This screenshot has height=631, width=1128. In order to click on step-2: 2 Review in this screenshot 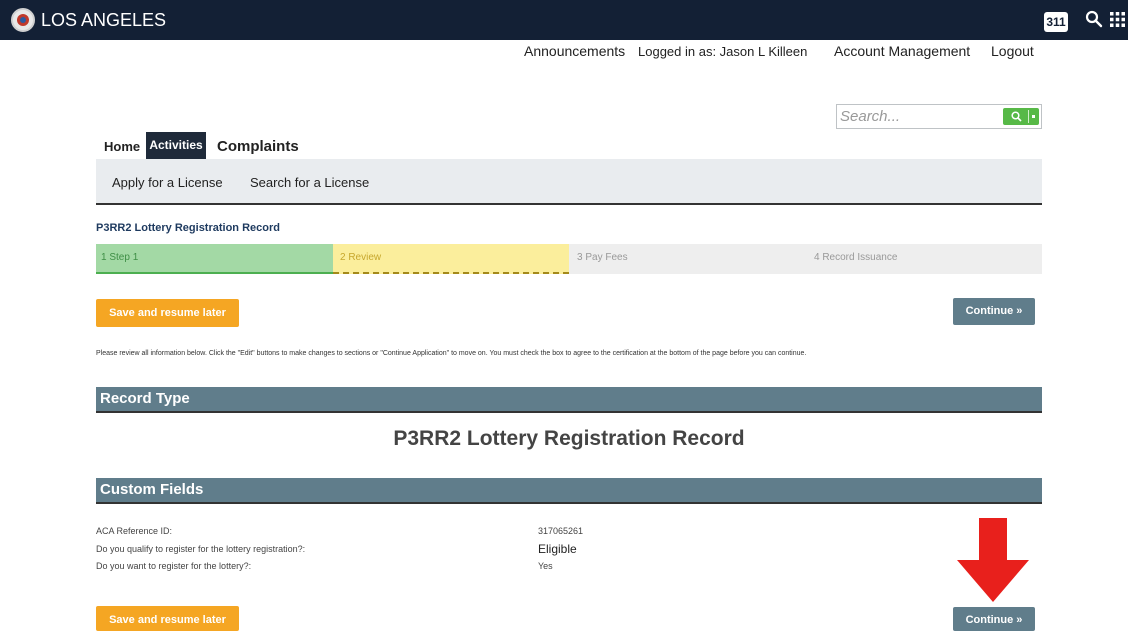, I will do `click(451, 259)`.